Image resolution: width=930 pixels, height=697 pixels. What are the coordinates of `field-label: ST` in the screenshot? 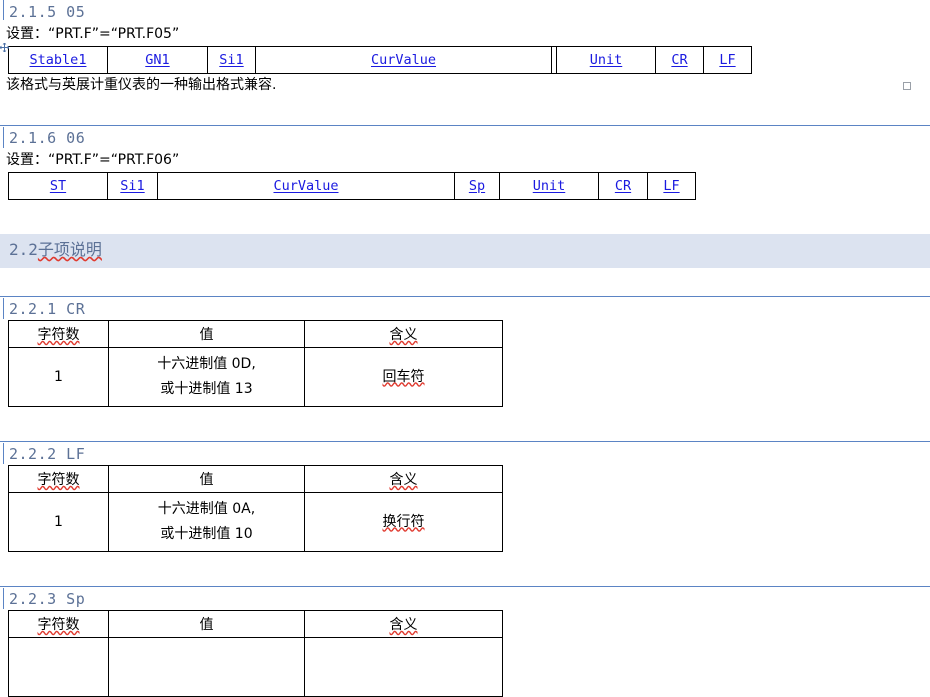 It's located at (58, 186).